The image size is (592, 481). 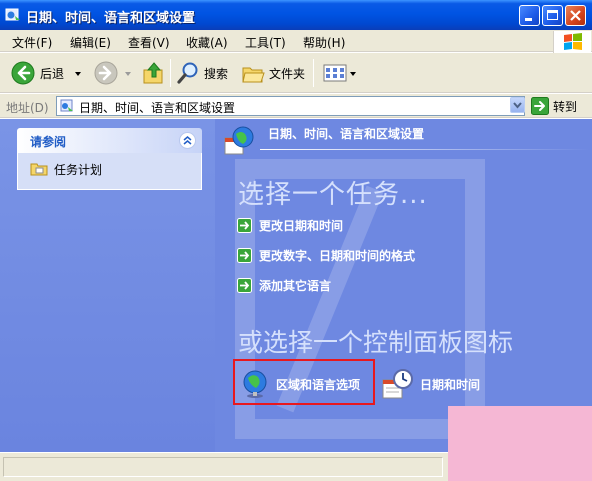 I want to click on toolbar: 后退 搜索 文件夹, so click(x=296, y=73).